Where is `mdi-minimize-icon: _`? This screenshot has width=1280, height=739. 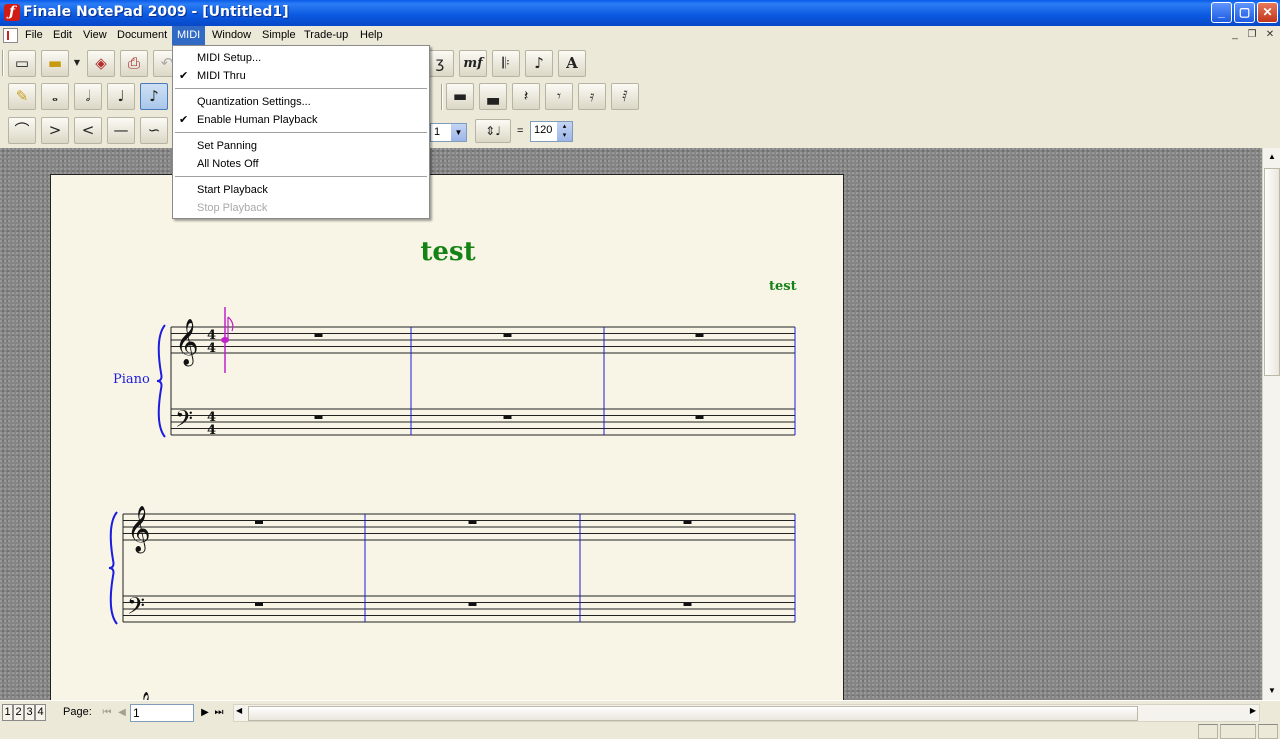
mdi-minimize-icon: _ is located at coordinates (1235, 35).